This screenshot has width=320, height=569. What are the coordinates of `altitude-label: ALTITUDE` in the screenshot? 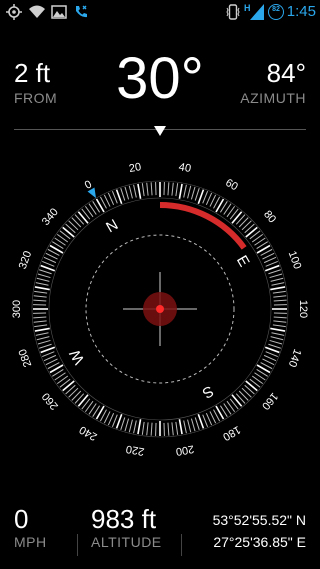 It's located at (126, 542).